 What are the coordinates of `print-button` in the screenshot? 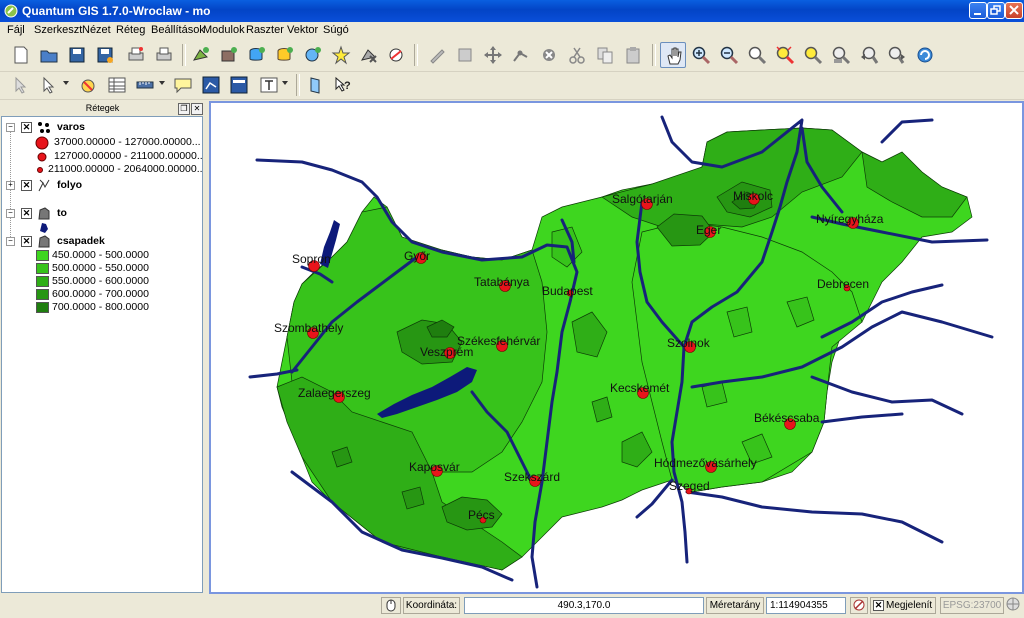 It's located at (164, 55).